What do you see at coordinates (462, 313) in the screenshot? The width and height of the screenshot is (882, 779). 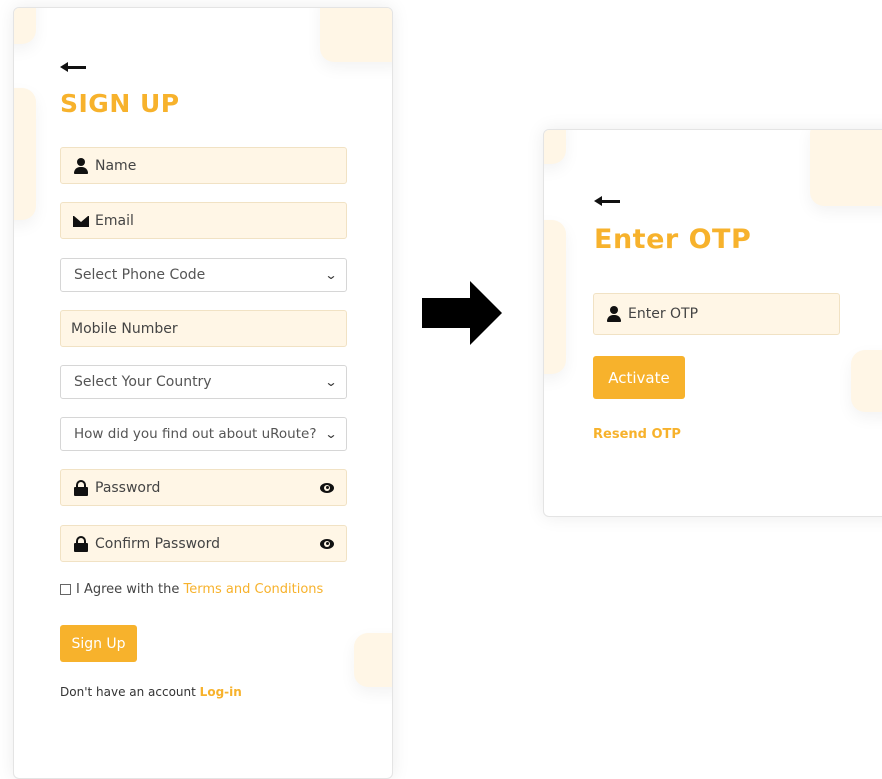 I see `right-arrow-icon` at bounding box center [462, 313].